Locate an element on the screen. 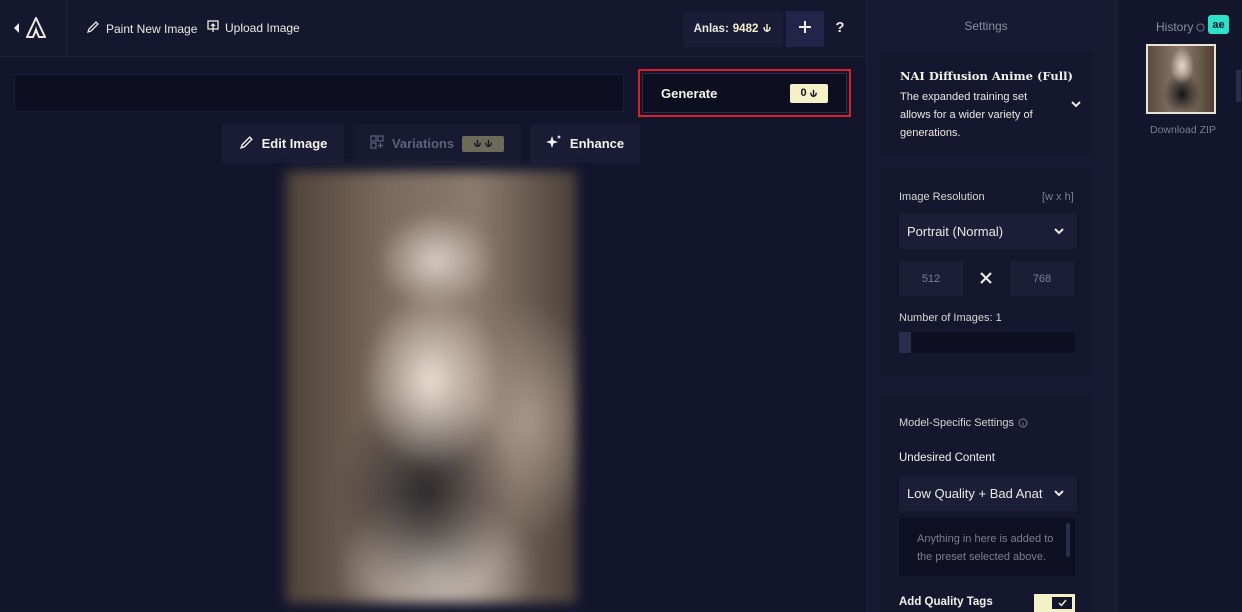 The width and height of the screenshot is (1242, 612). resolution-selected: Portrait (Normal) is located at coordinates (955, 231).